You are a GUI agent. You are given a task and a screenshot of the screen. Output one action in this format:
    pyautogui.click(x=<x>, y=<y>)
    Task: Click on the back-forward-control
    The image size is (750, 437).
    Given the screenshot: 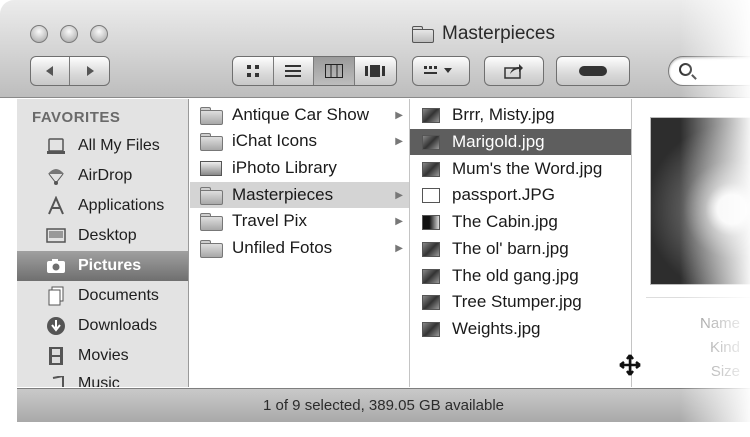 What is the action you would take?
    pyautogui.click(x=70, y=71)
    